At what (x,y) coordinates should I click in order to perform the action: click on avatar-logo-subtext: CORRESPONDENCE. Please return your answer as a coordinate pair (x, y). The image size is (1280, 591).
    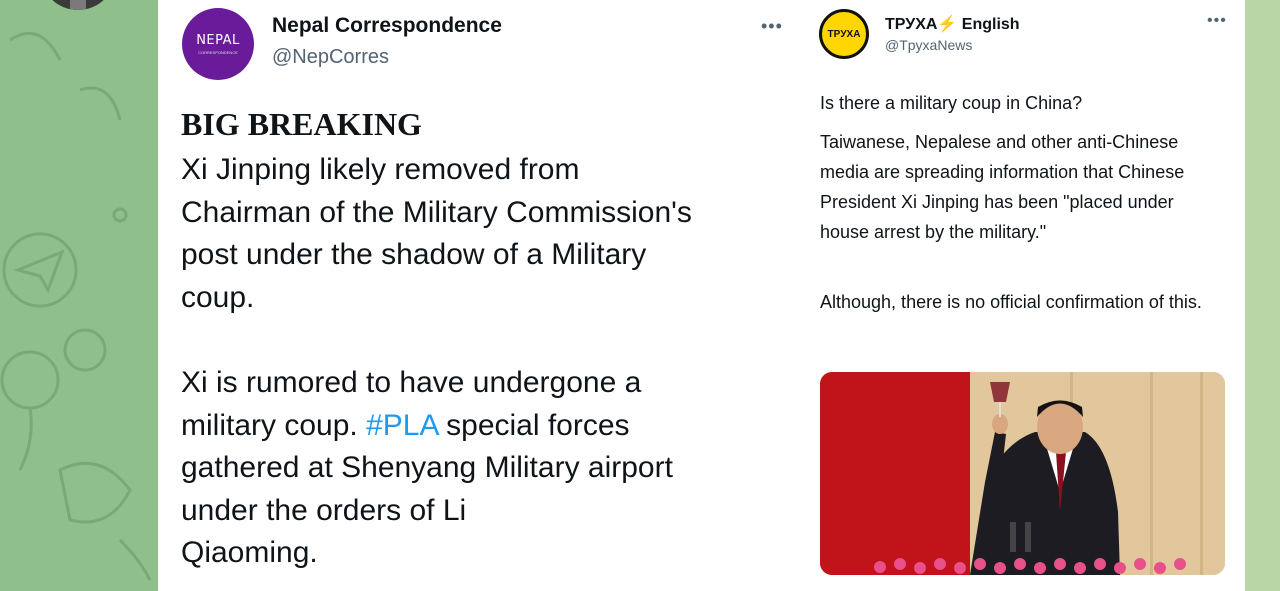
    Looking at the image, I should click on (218, 52).